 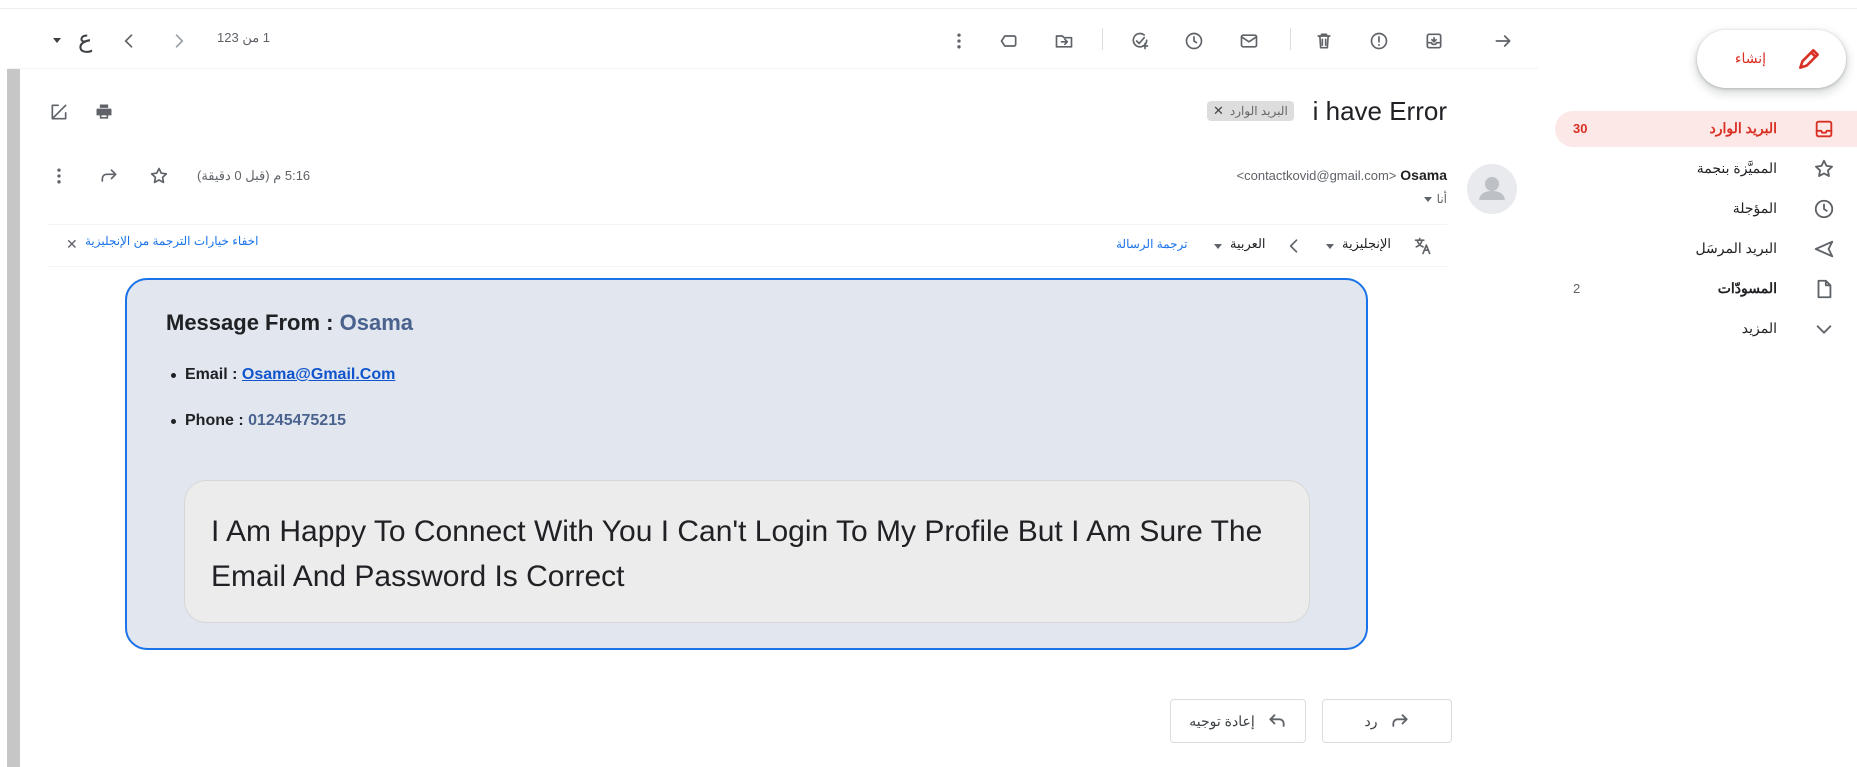 What do you see at coordinates (253, 322) in the screenshot?
I see `message-title-prefix: Message From :` at bounding box center [253, 322].